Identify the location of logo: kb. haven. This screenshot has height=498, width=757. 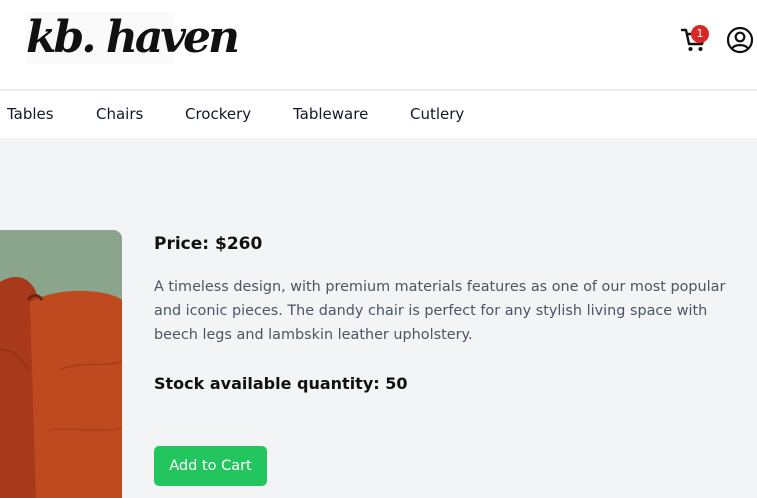
(133, 38).